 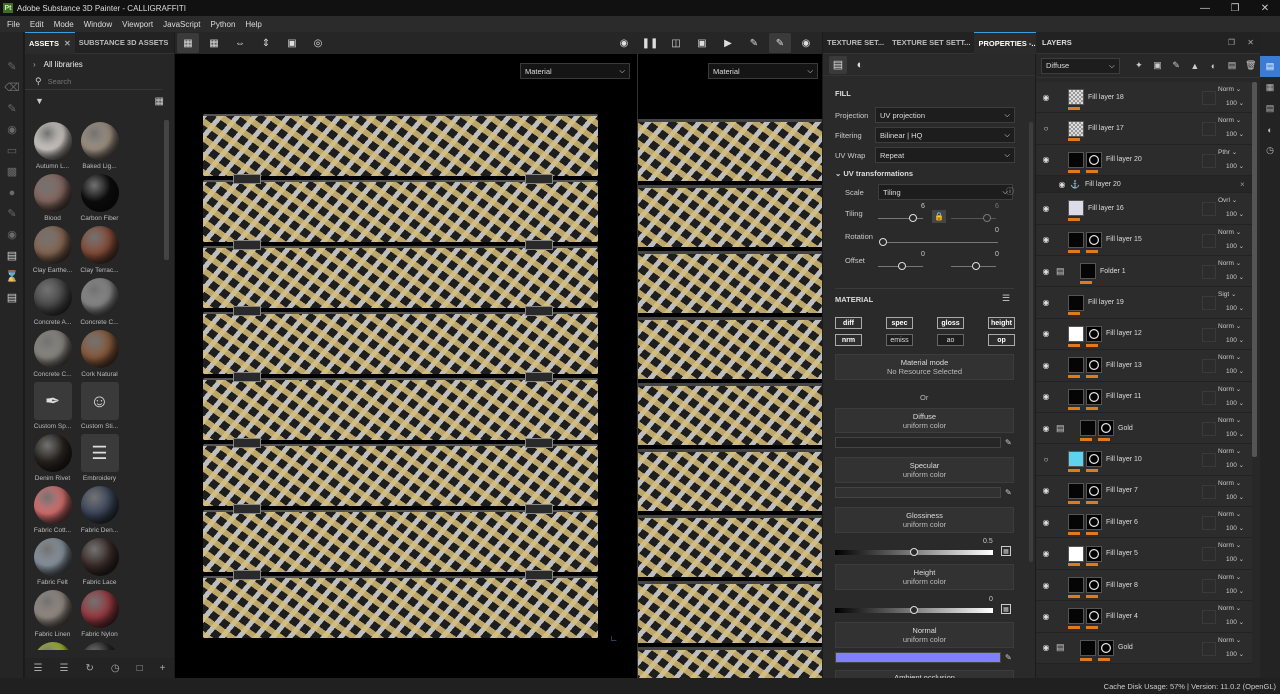 What do you see at coordinates (924, 577) in the screenshot?
I see `height-box: Height uniform color` at bounding box center [924, 577].